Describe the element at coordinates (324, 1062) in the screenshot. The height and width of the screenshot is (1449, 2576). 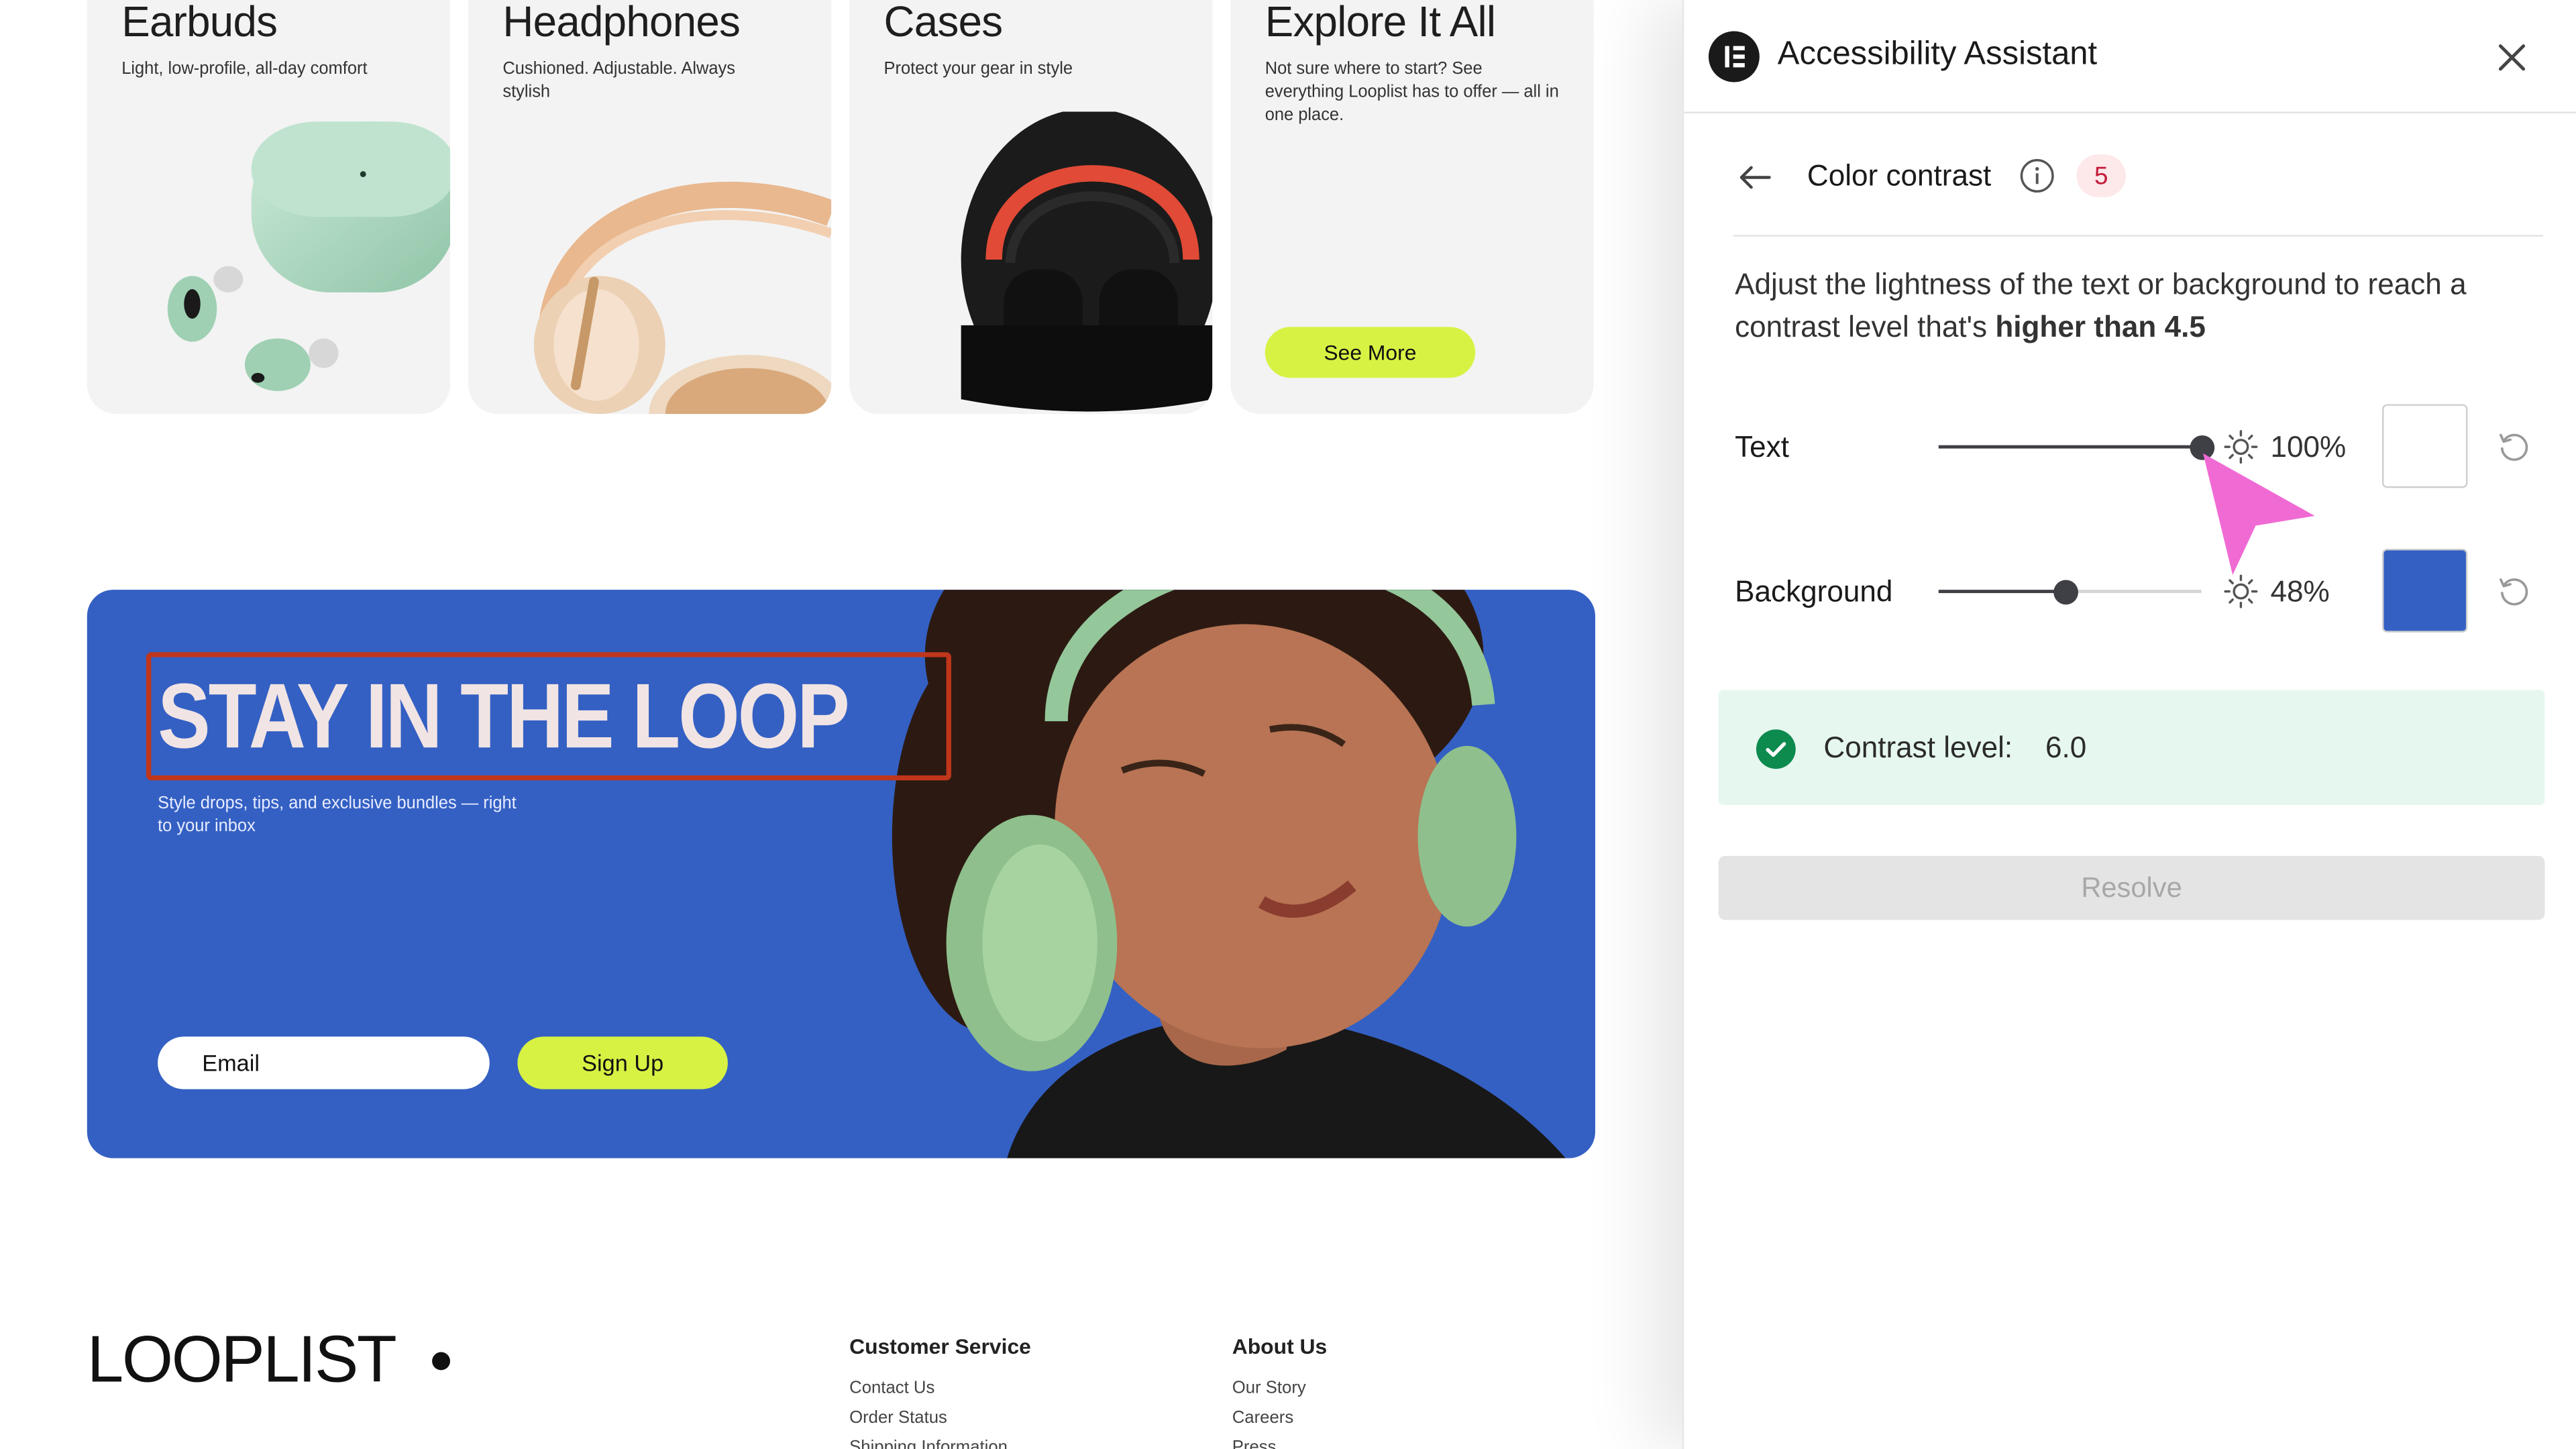
I see `email-input` at that location.